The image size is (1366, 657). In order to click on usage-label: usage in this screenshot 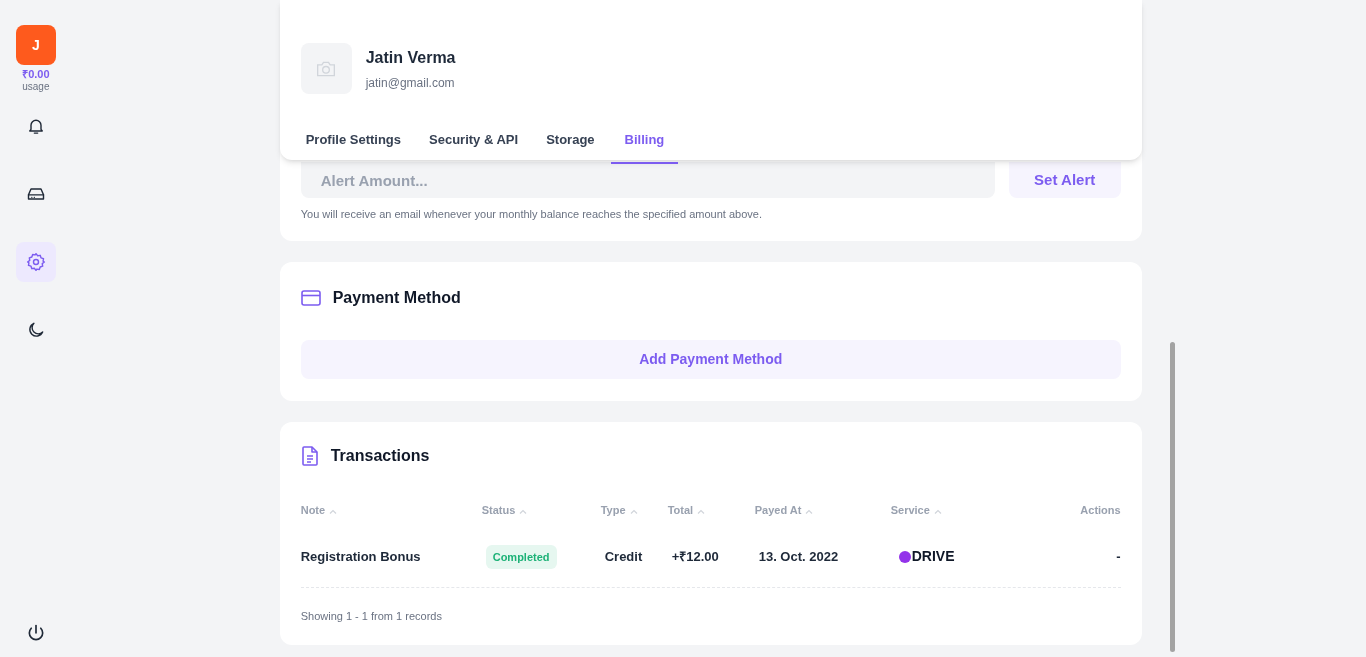, I will do `click(36, 87)`.